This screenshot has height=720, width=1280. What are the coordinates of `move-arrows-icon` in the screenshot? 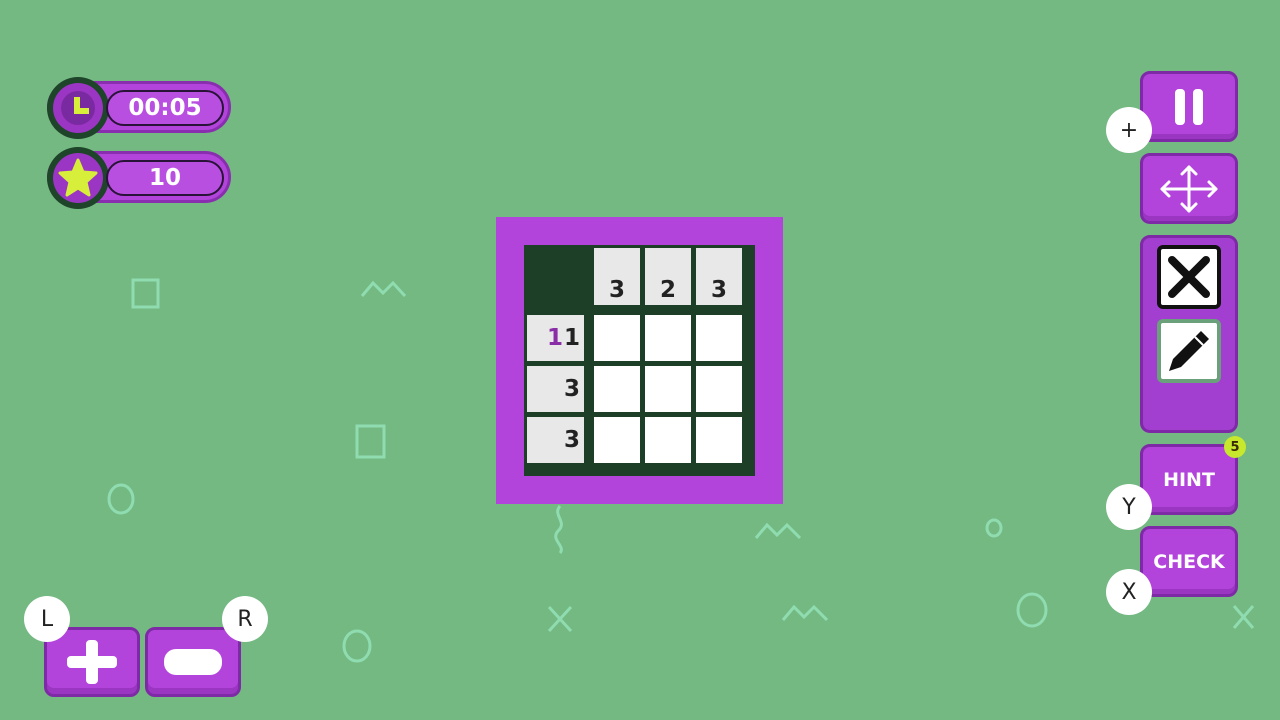 It's located at (1189, 188).